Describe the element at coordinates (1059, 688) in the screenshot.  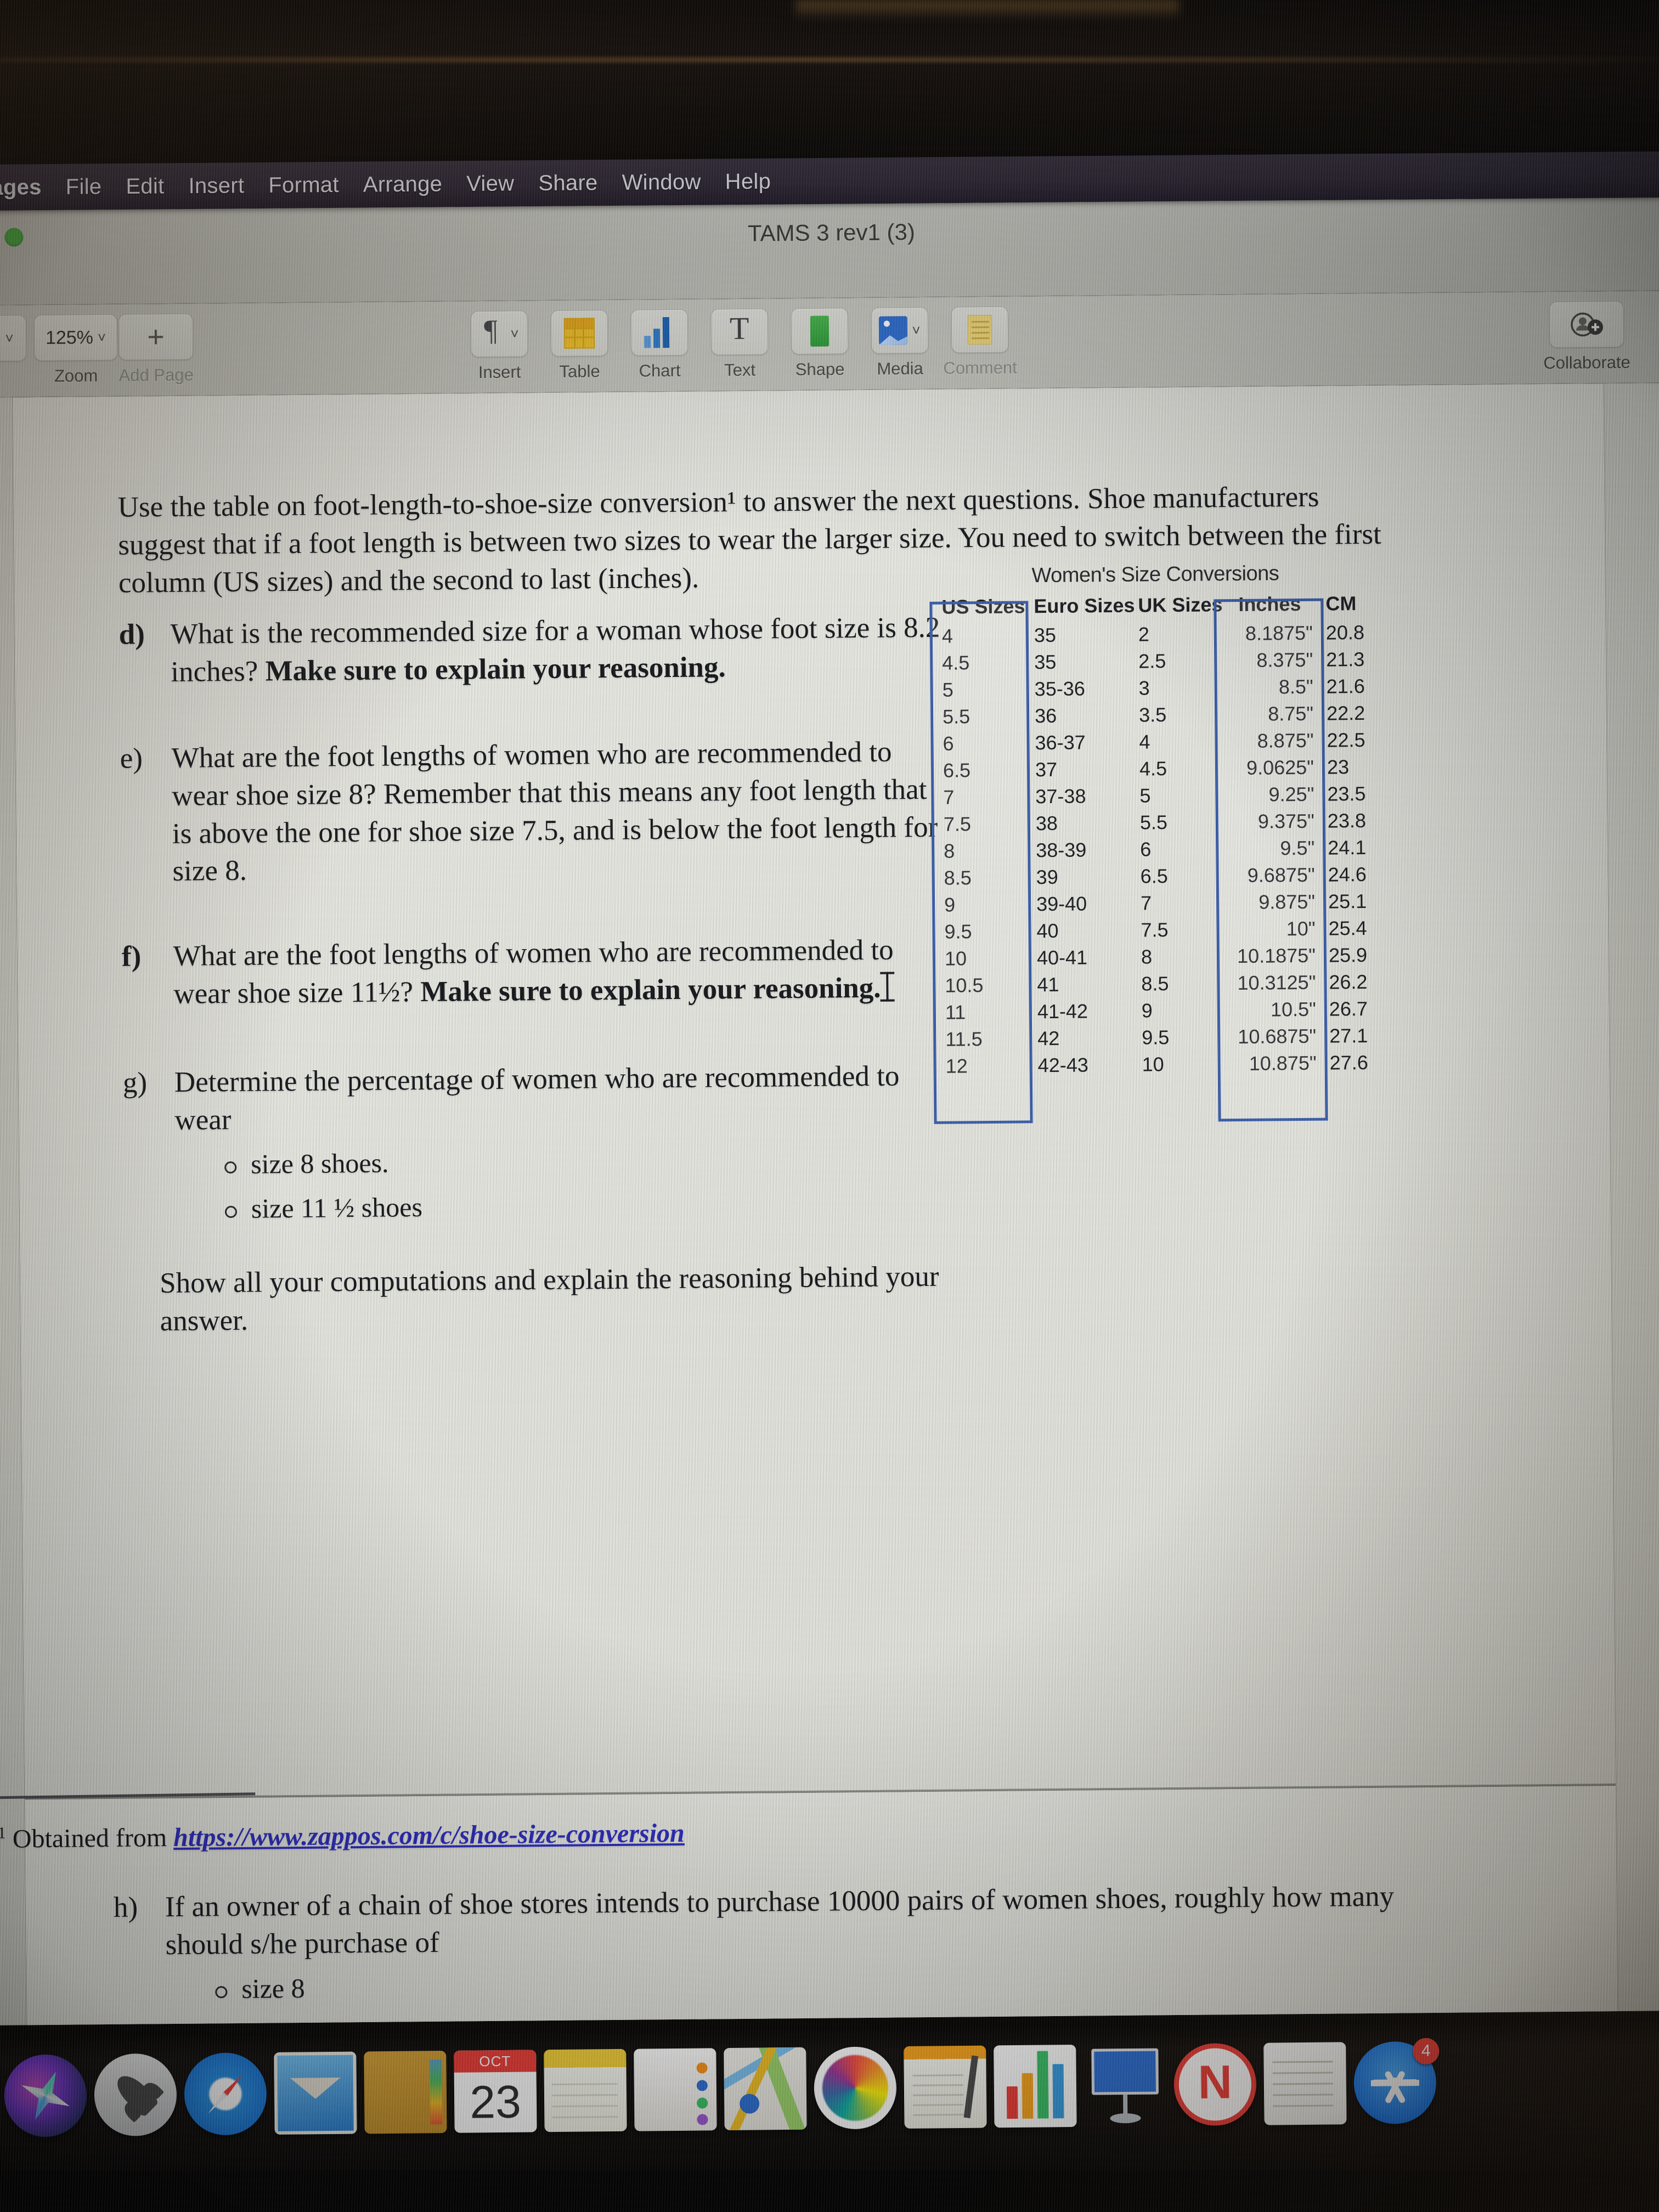
I see `cell-euro: 35-36` at that location.